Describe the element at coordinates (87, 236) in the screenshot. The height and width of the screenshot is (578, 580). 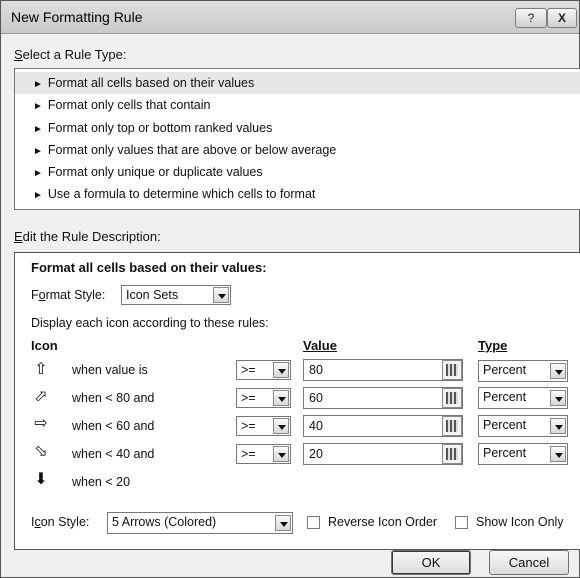
I see `edit-rule-description-label: Edit the Rule Description:` at that location.